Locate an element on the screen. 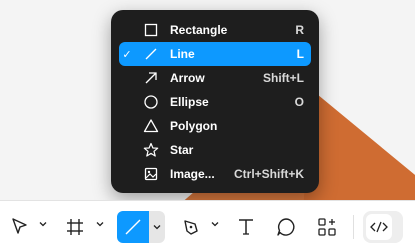 This screenshot has width=415, height=252. menu-item-rectangle: Rectangle R is located at coordinates (215, 30).